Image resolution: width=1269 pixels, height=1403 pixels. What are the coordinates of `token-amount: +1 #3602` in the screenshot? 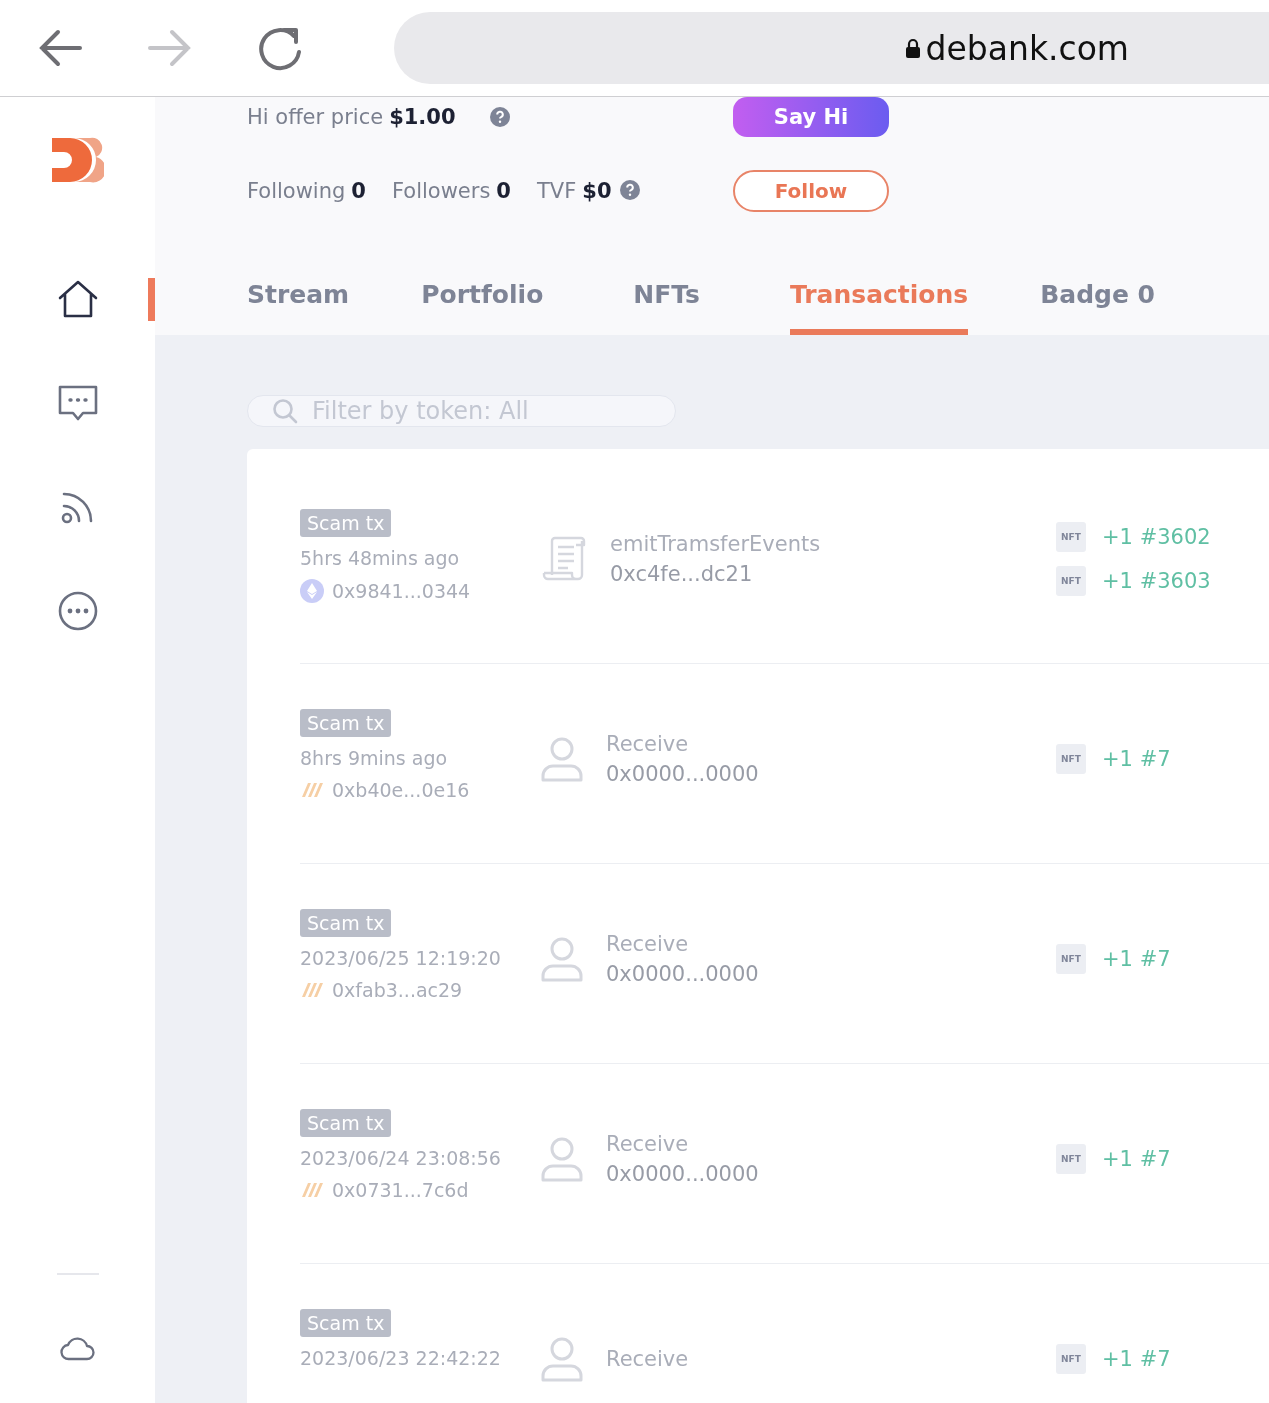 It's located at (1156, 536).